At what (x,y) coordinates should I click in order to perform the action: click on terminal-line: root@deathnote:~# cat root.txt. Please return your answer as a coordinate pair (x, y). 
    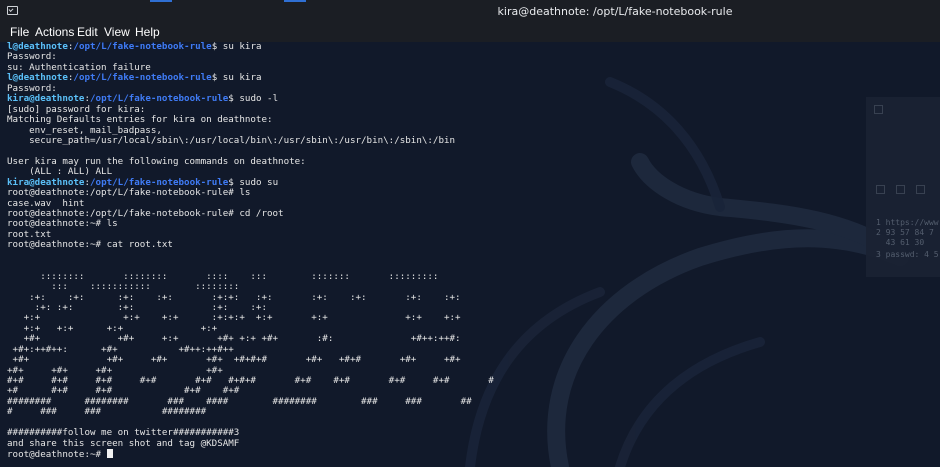
    Looking at the image, I should click on (250, 245).